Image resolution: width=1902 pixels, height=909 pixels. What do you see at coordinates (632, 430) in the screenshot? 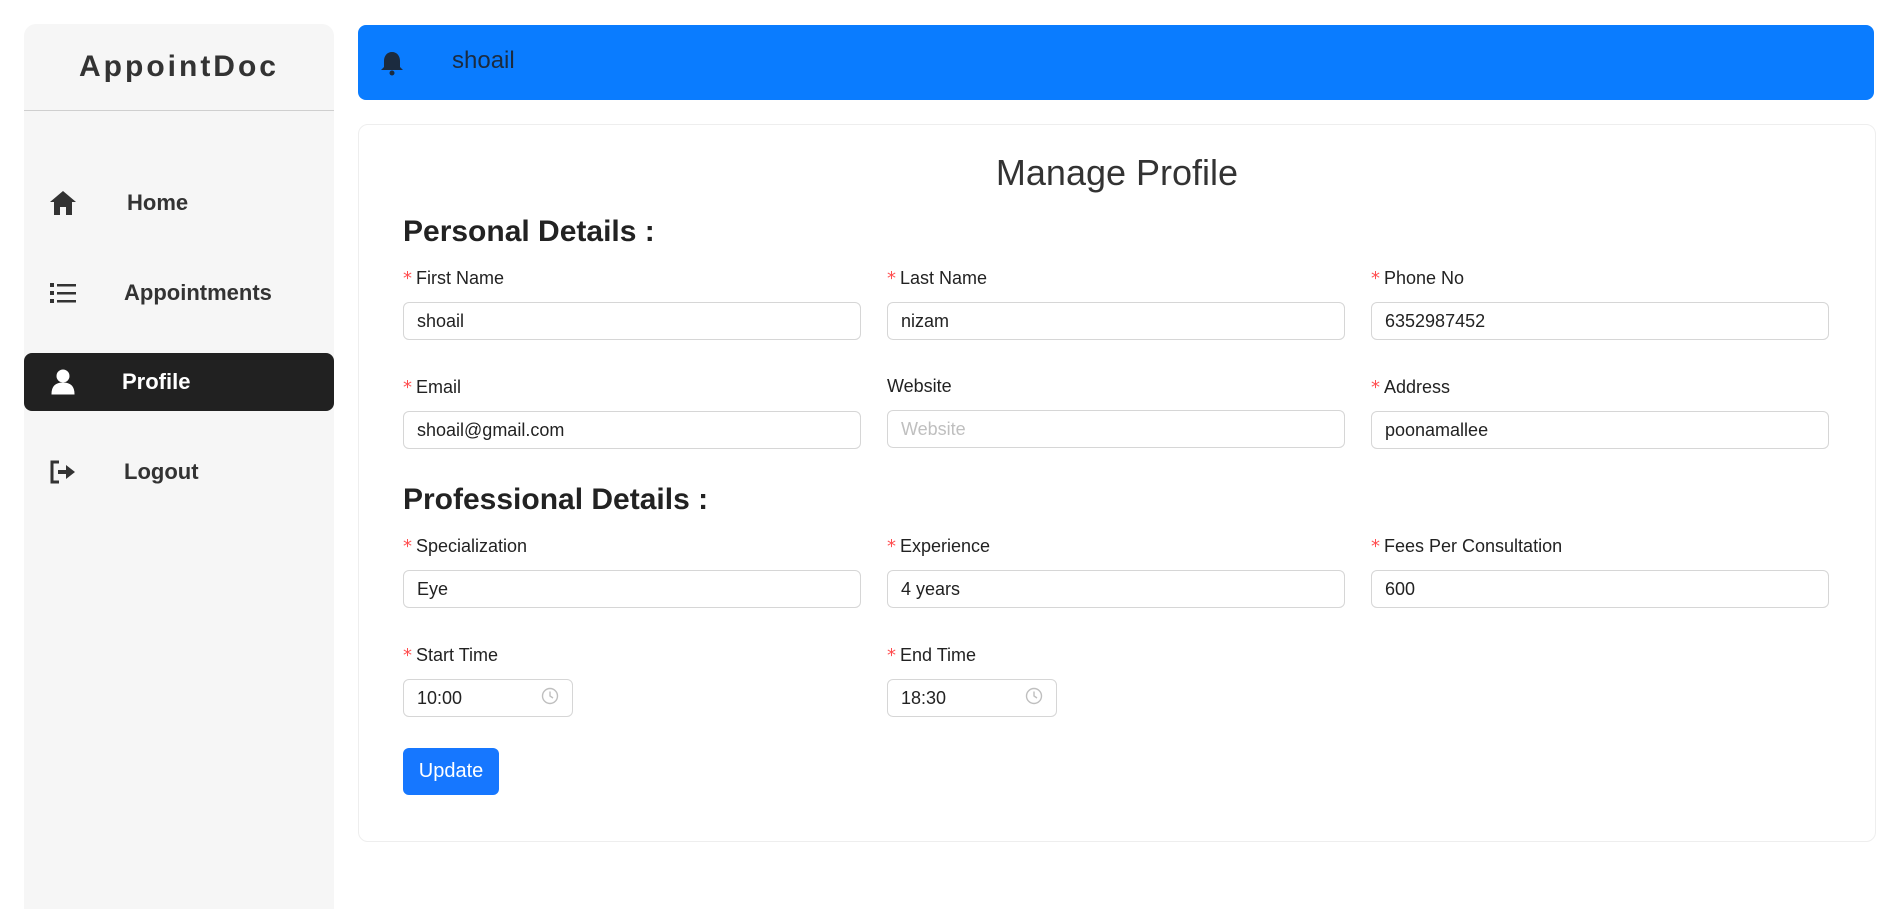
I see `email-input` at bounding box center [632, 430].